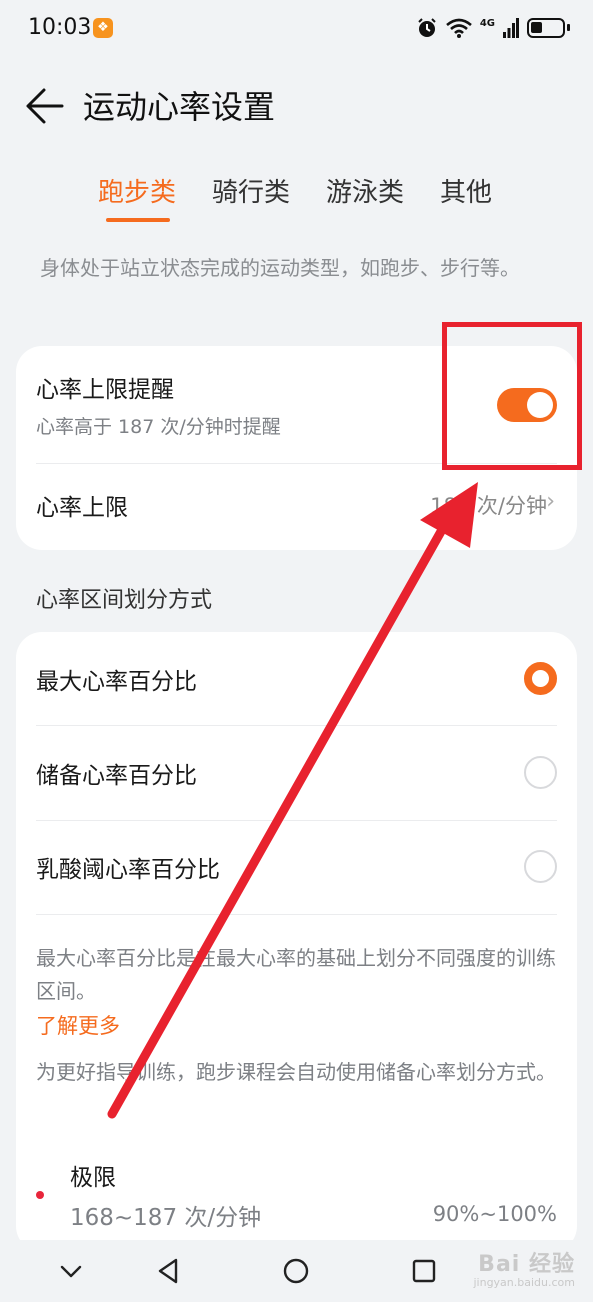 This screenshot has height=1302, width=593. Describe the element at coordinates (78, 1025) in the screenshot. I see `learn-more-link: 了解更多` at that location.